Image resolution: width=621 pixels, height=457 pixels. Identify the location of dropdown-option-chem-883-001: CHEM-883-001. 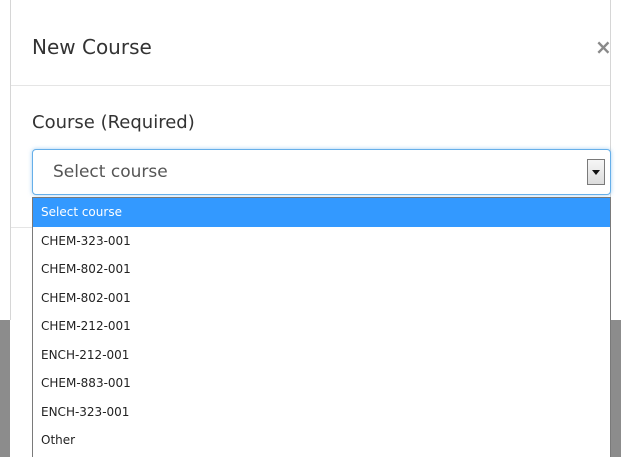
(321, 383).